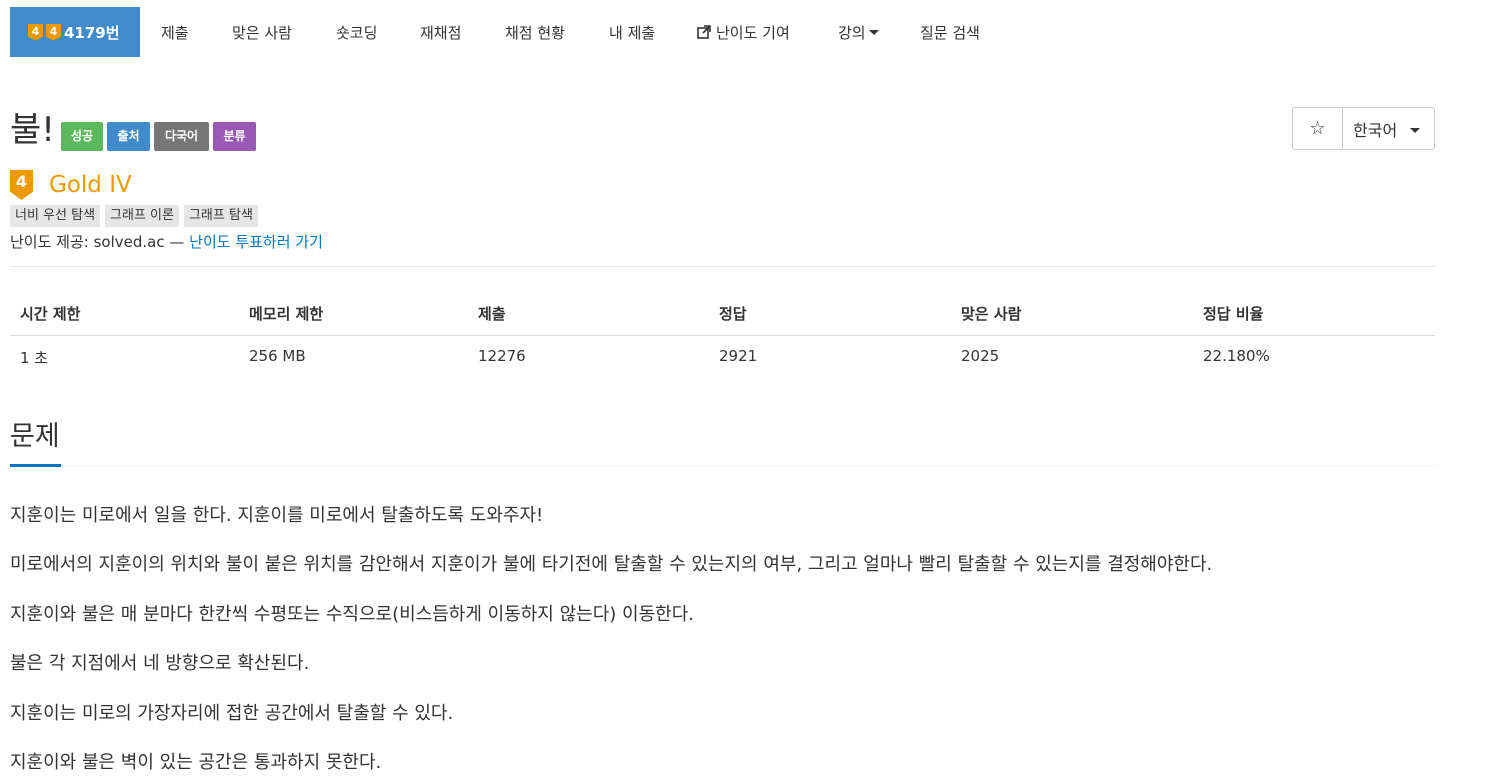 This screenshot has height=783, width=1512. I want to click on section-underline, so click(35, 465).